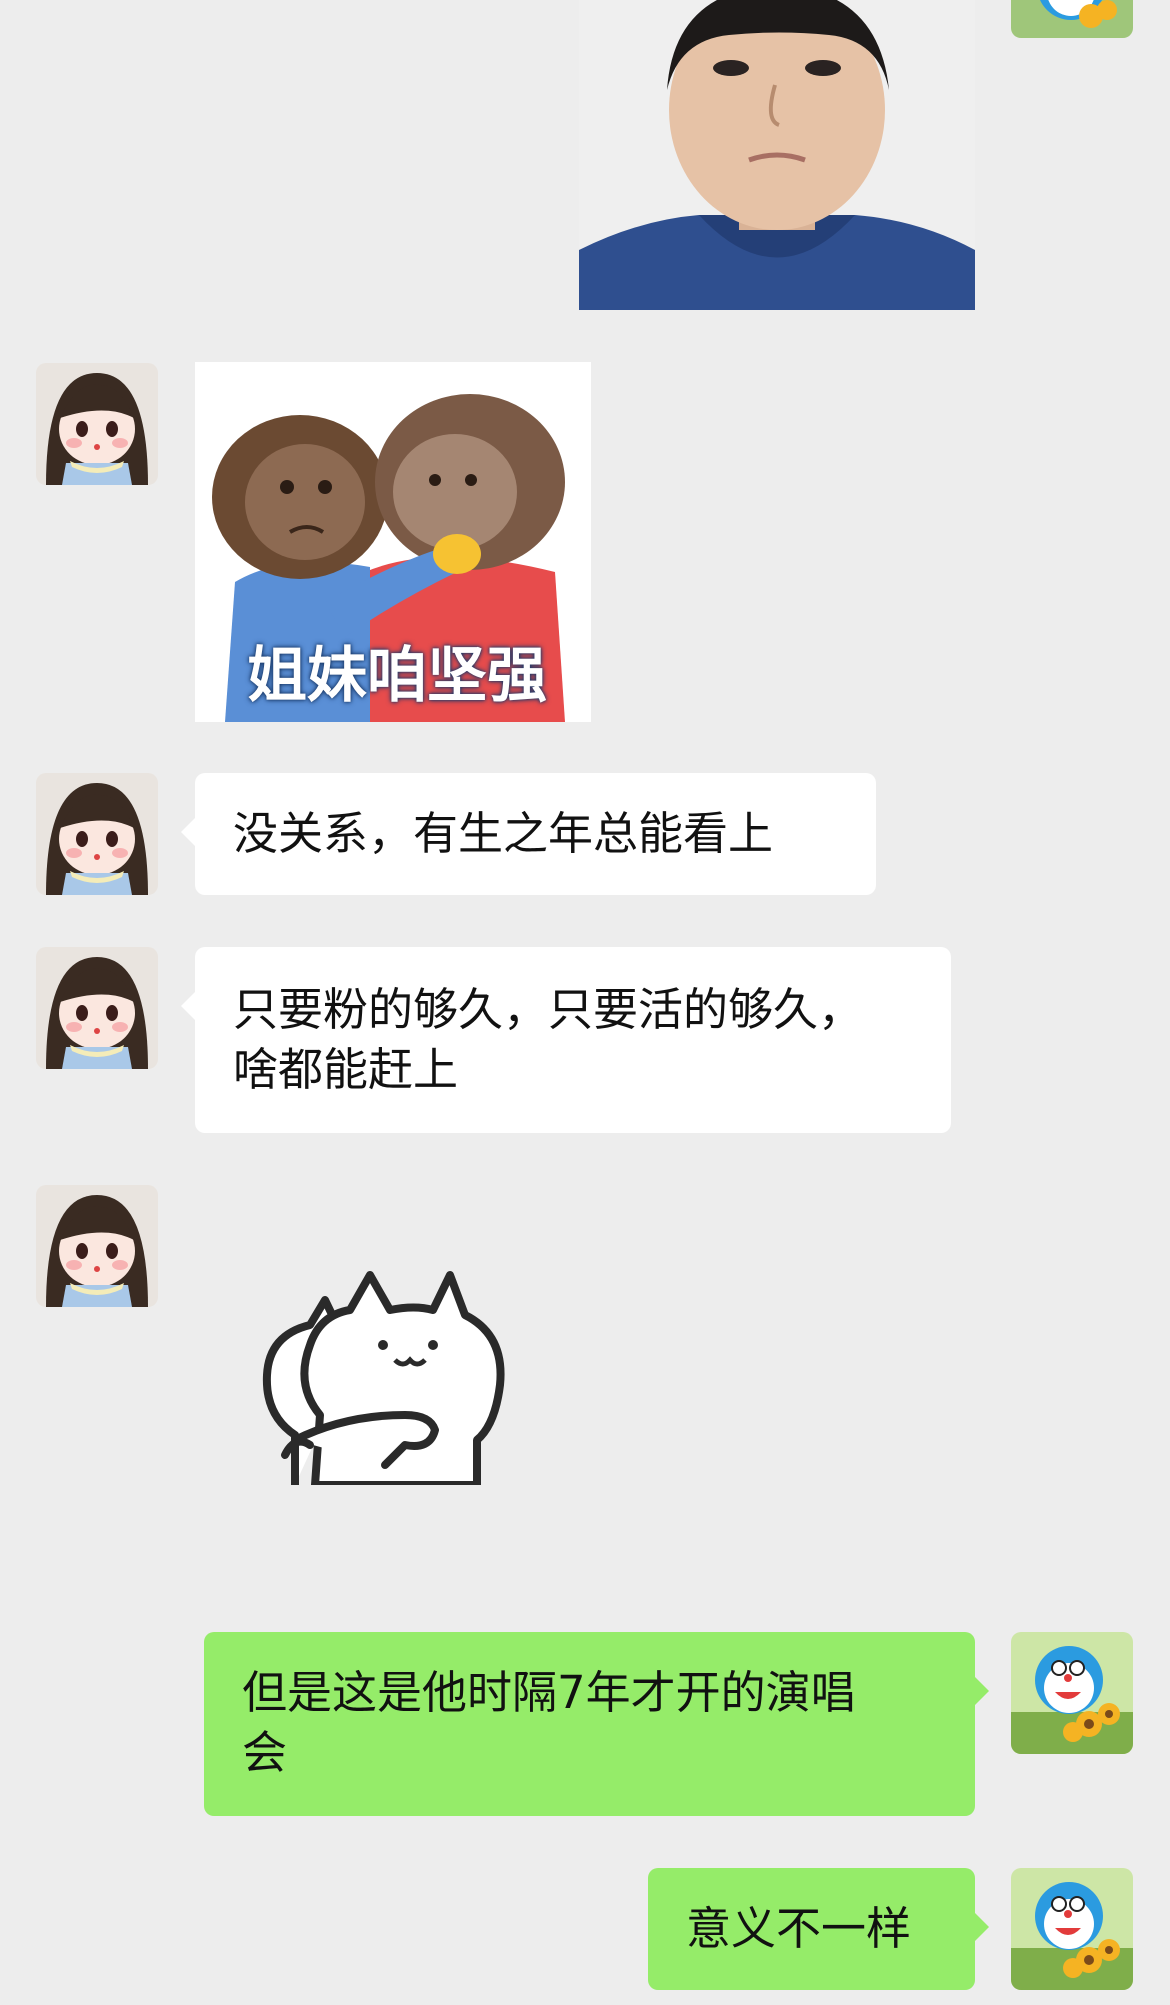 The height and width of the screenshot is (2005, 1170). Describe the element at coordinates (548, 1009) in the screenshot. I see `message-text-line: 只要粉的够久，只要活的够久，` at that location.